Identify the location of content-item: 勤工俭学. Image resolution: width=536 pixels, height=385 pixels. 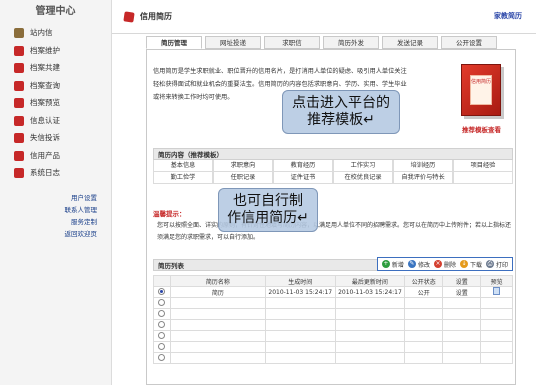
(183, 178).